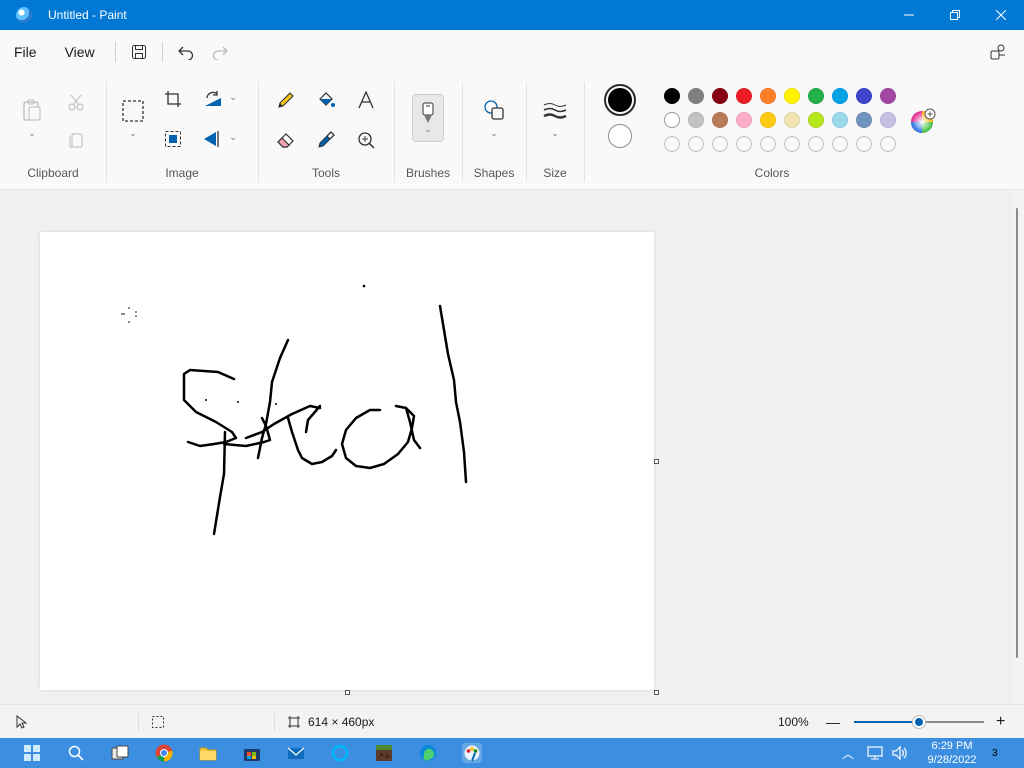 This screenshot has height=768, width=1024. I want to click on flip-button, so click(213, 139).